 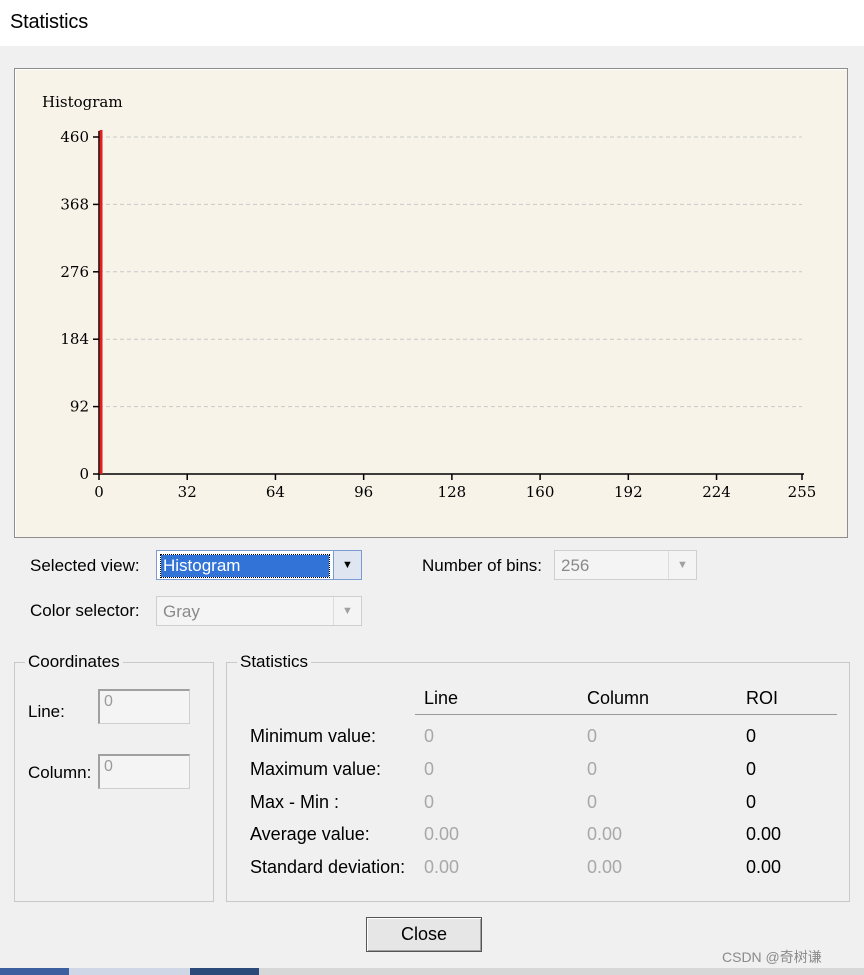 I want to click on color-selector-dropdown: Gray ▼, so click(x=259, y=611).